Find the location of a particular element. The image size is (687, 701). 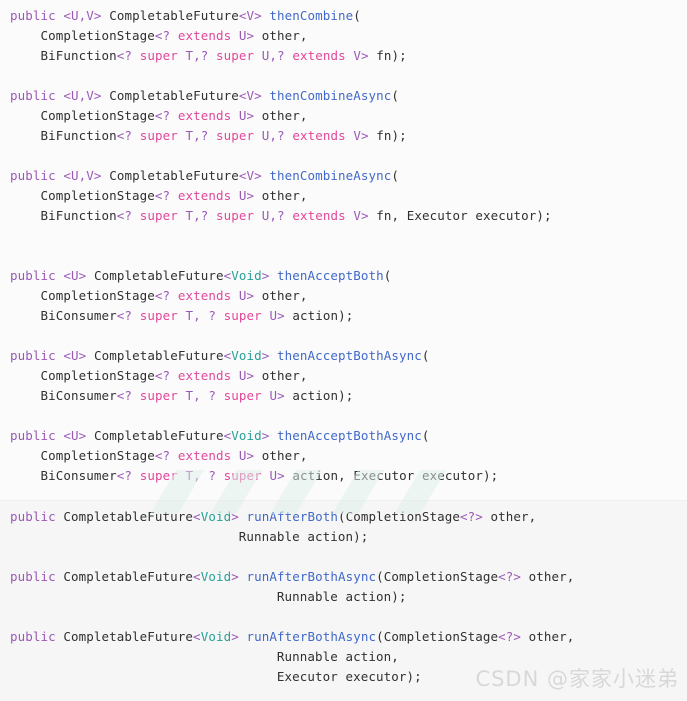

code-token-method: thenCombine is located at coordinates (311, 15).